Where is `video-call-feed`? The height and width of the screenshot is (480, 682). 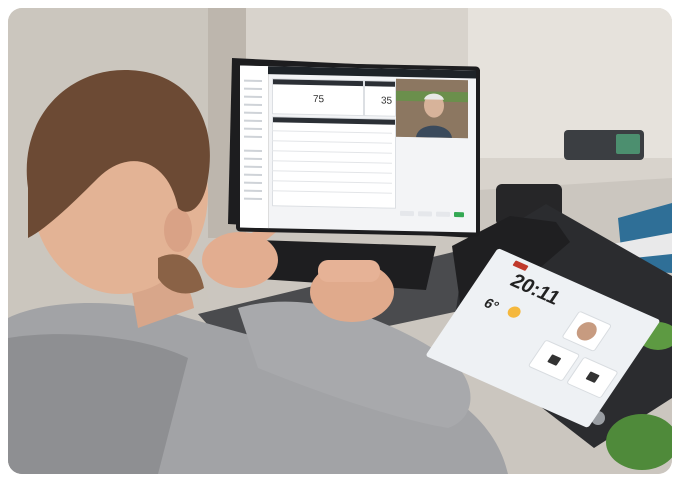 video-call-feed is located at coordinates (432, 108).